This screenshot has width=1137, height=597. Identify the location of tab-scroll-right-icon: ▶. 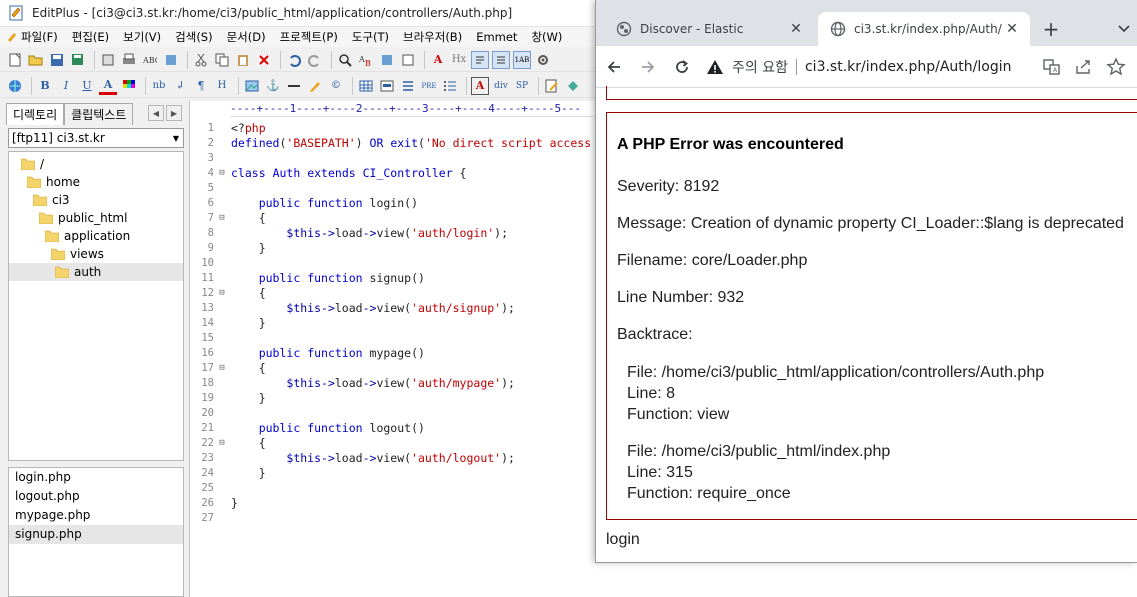
(174, 113).